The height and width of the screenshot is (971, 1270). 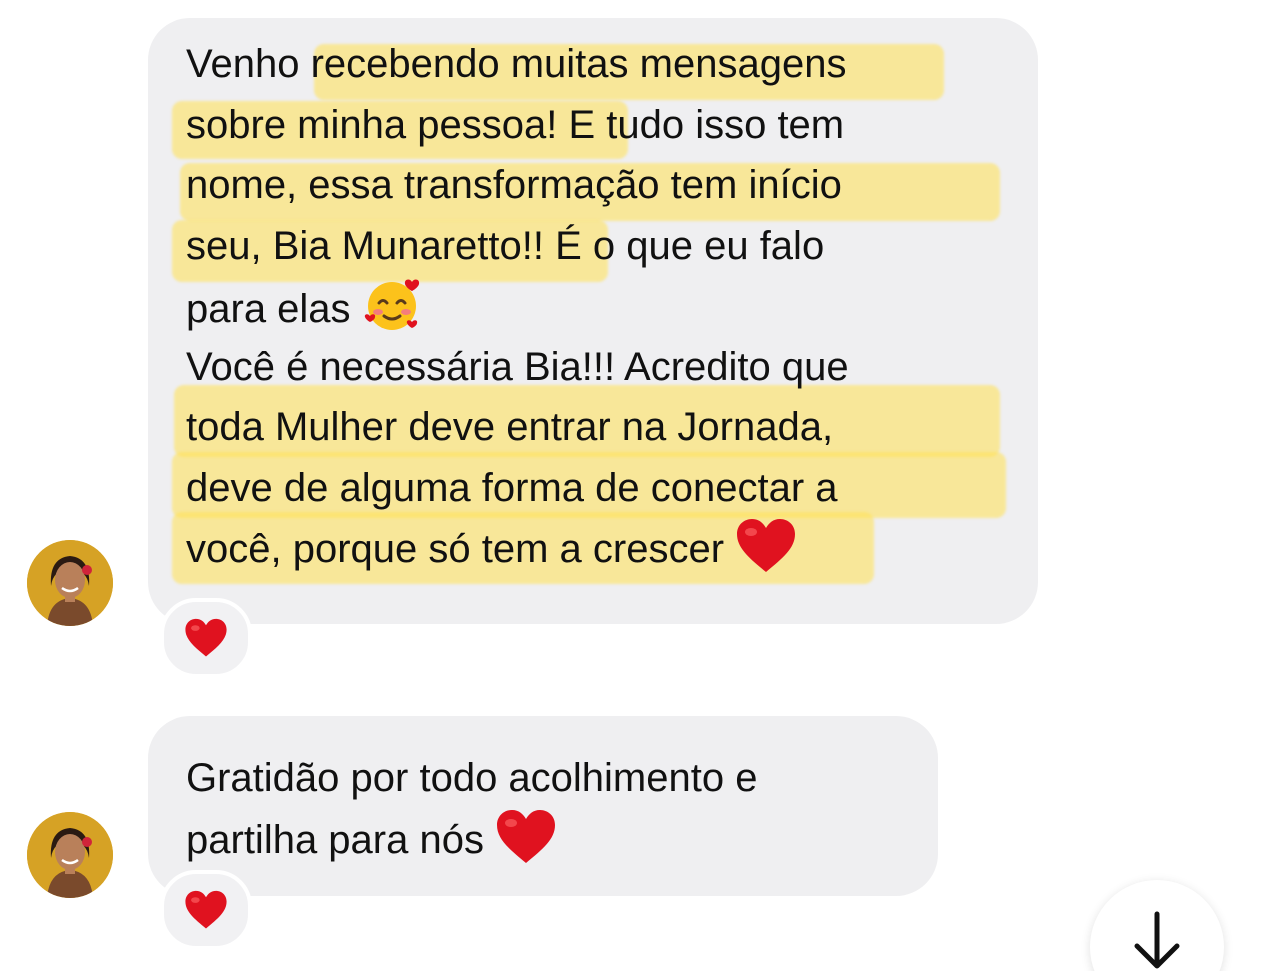 I want to click on message-line: para elas, so click(x=612, y=306).